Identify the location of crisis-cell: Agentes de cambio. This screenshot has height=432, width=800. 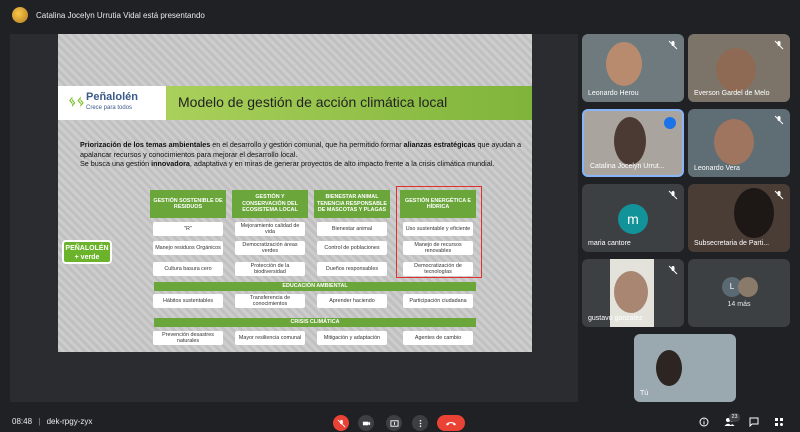
(438, 338).